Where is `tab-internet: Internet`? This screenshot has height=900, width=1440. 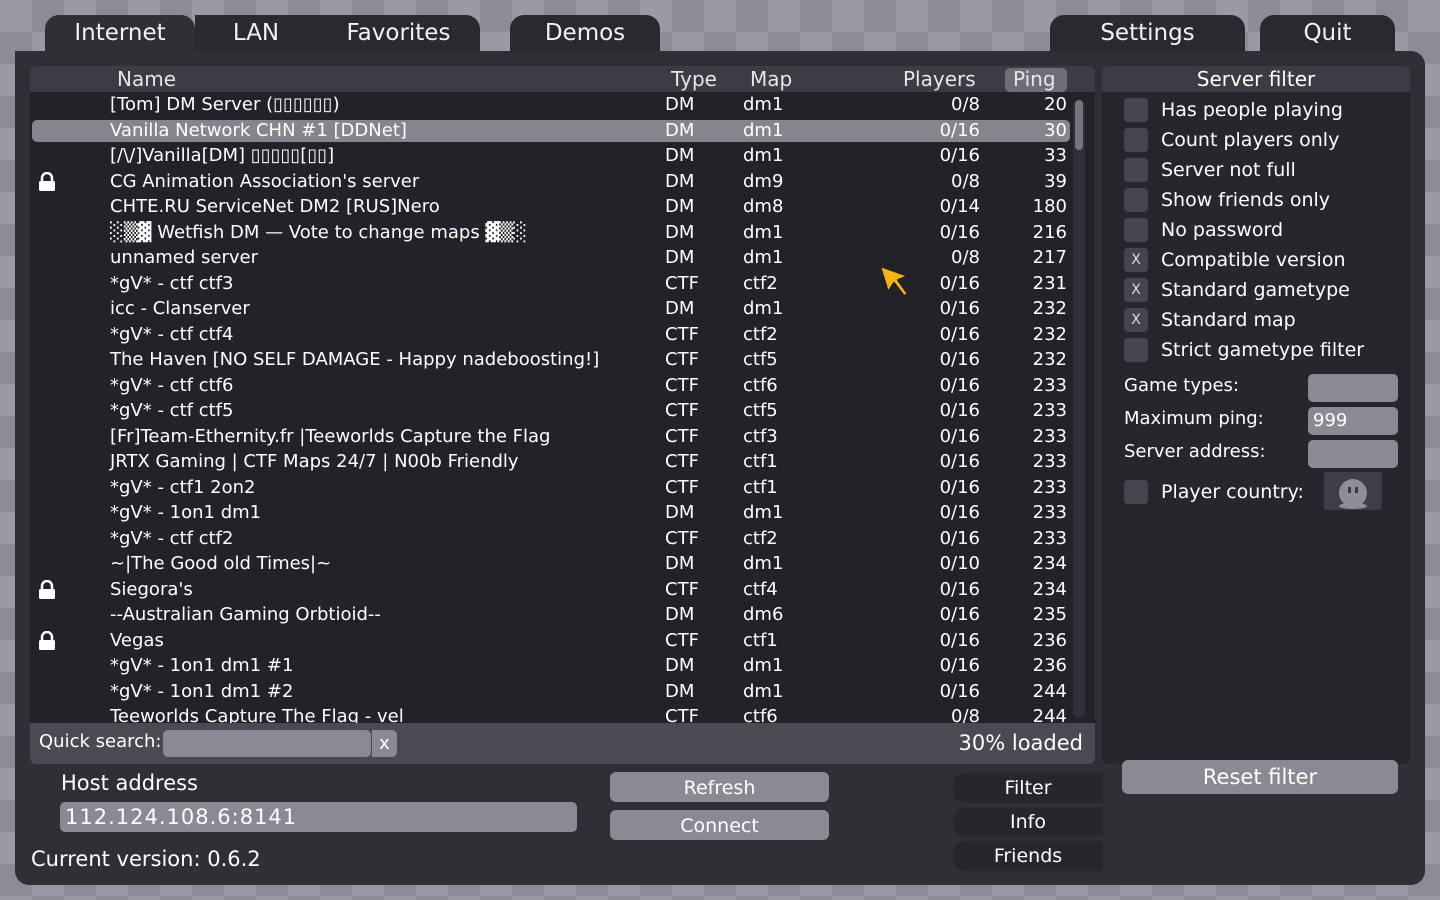 tab-internet: Internet is located at coordinates (120, 33).